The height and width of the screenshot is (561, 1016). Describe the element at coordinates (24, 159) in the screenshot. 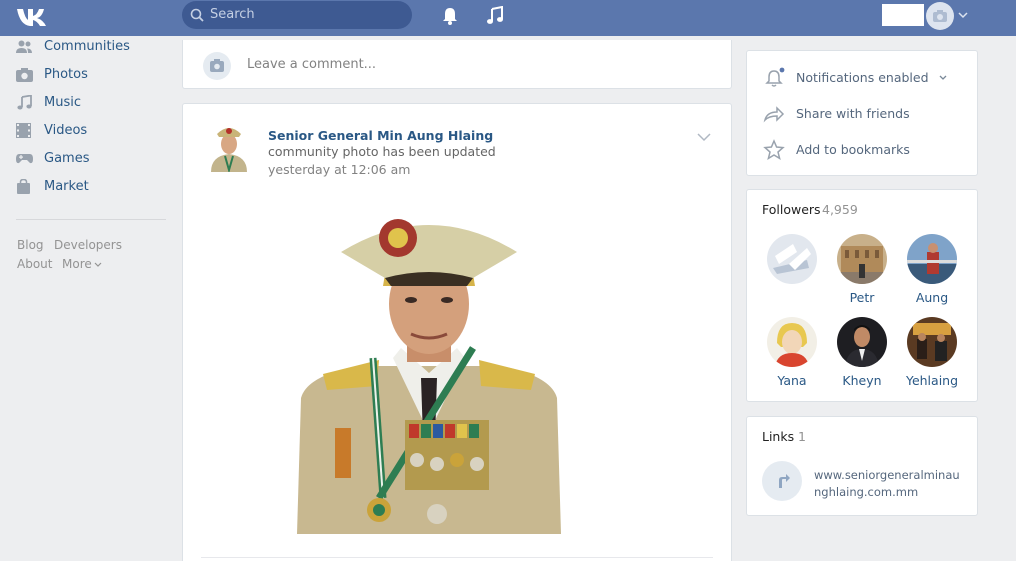

I see `gamepad-icon` at that location.